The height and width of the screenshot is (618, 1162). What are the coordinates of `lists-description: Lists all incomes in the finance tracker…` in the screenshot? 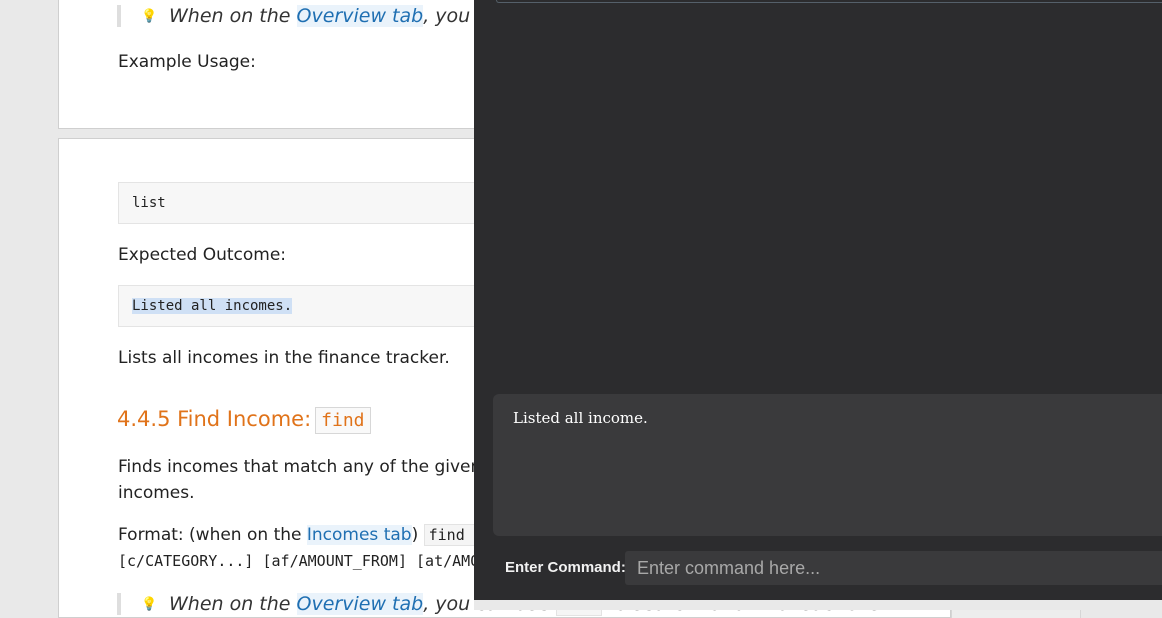 It's located at (284, 358).